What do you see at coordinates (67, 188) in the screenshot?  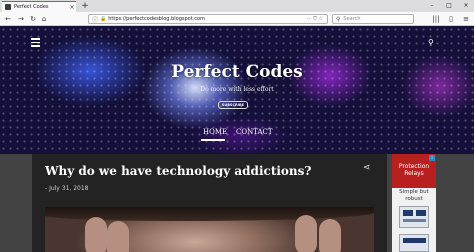 I see `post-date: - July 31, 2018` at bounding box center [67, 188].